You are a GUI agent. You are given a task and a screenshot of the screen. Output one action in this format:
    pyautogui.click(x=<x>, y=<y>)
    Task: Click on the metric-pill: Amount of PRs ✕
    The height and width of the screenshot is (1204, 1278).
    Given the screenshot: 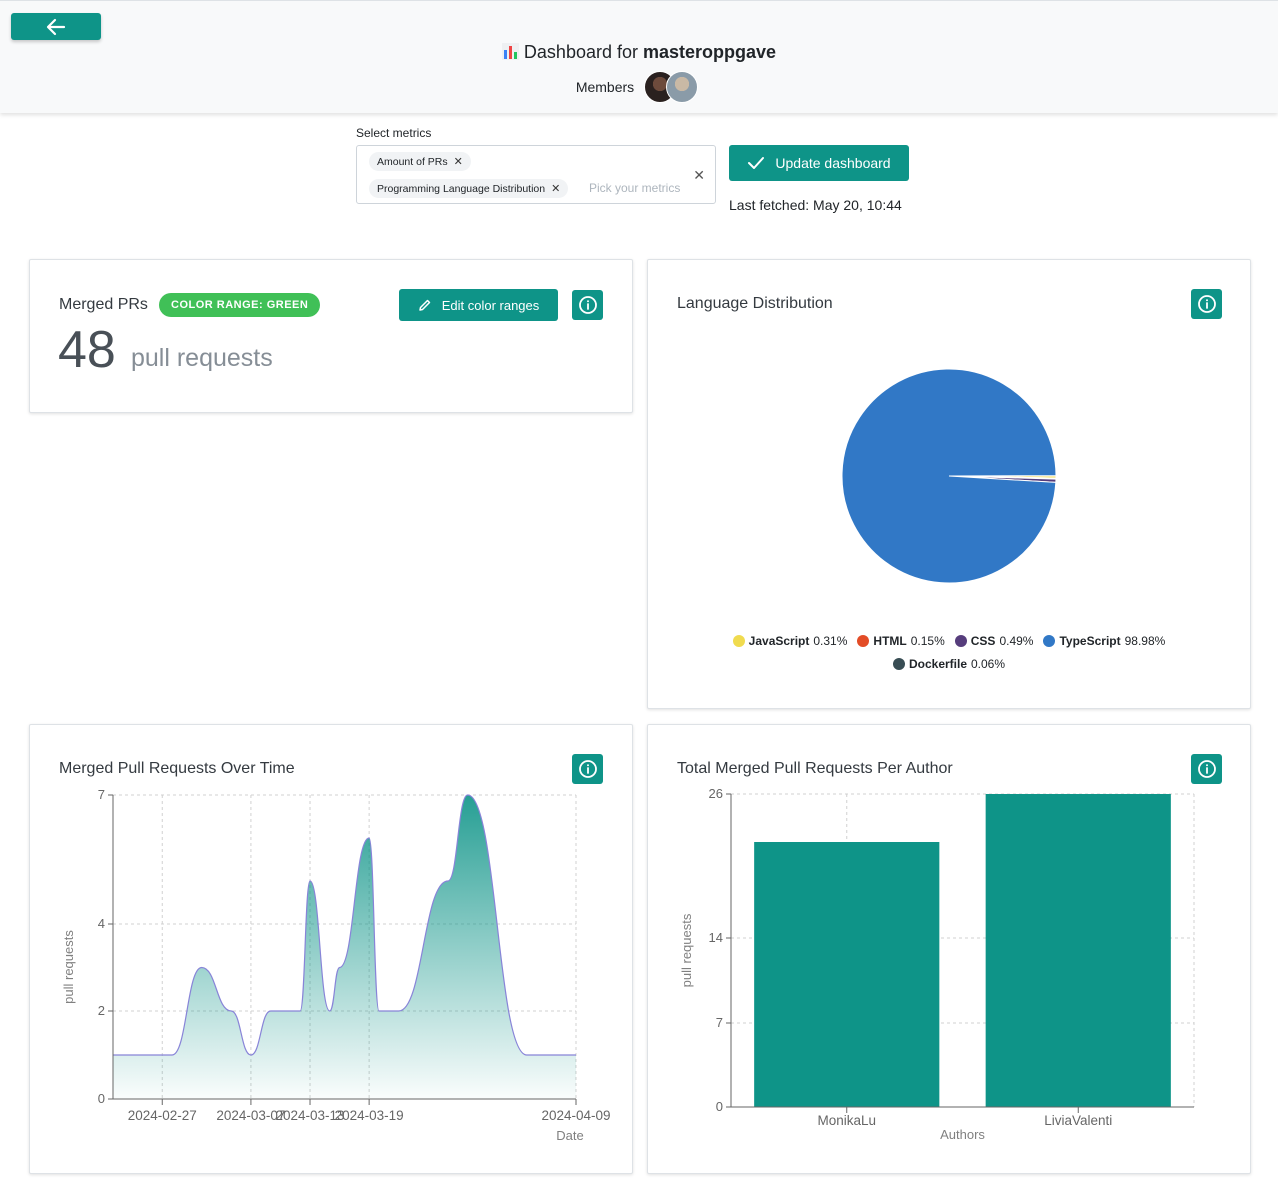 What is the action you would take?
    pyautogui.click(x=420, y=161)
    